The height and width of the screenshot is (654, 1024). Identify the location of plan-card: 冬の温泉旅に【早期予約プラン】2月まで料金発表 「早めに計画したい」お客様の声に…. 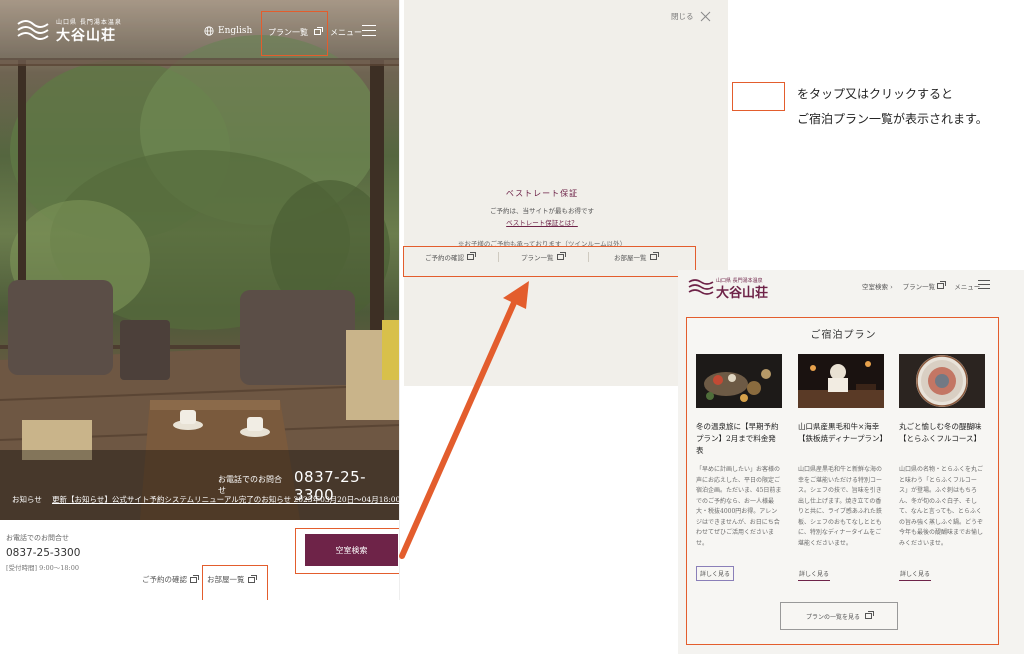
(739, 467).